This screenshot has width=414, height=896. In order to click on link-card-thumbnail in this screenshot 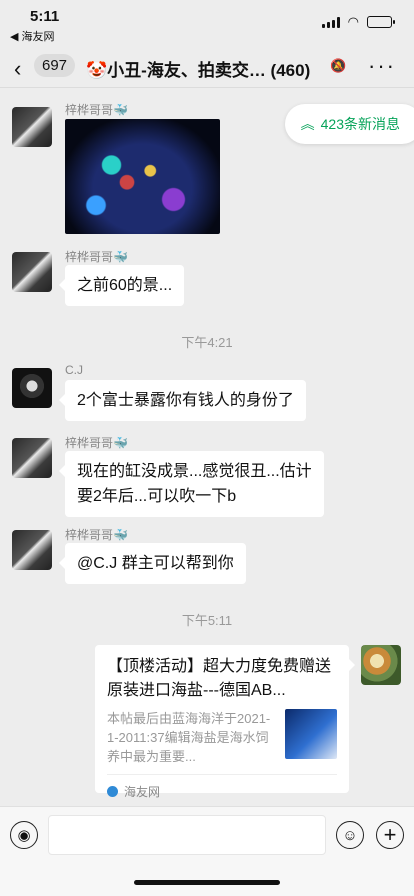, I will do `click(311, 734)`.